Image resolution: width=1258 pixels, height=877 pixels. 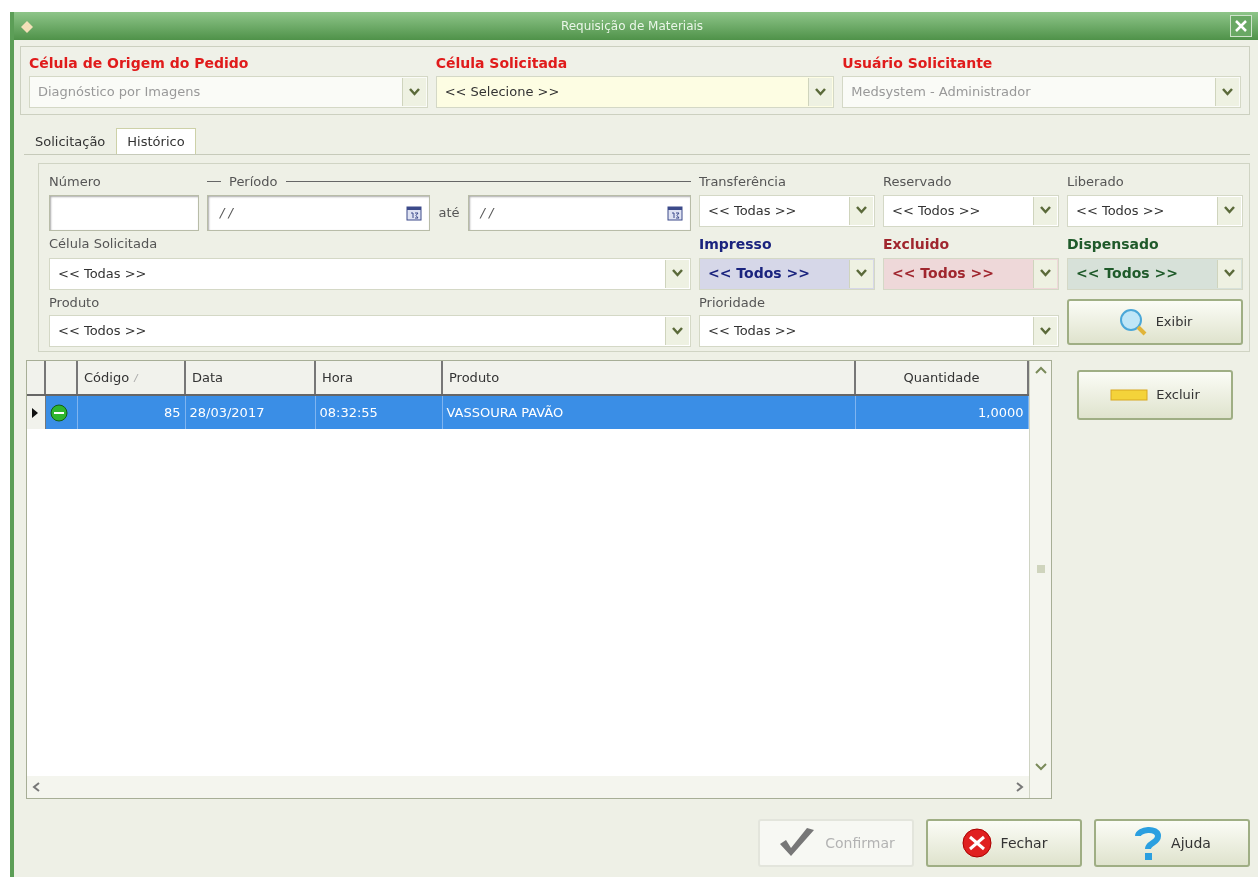 I want to click on field-label: Excluido, so click(x=917, y=244).